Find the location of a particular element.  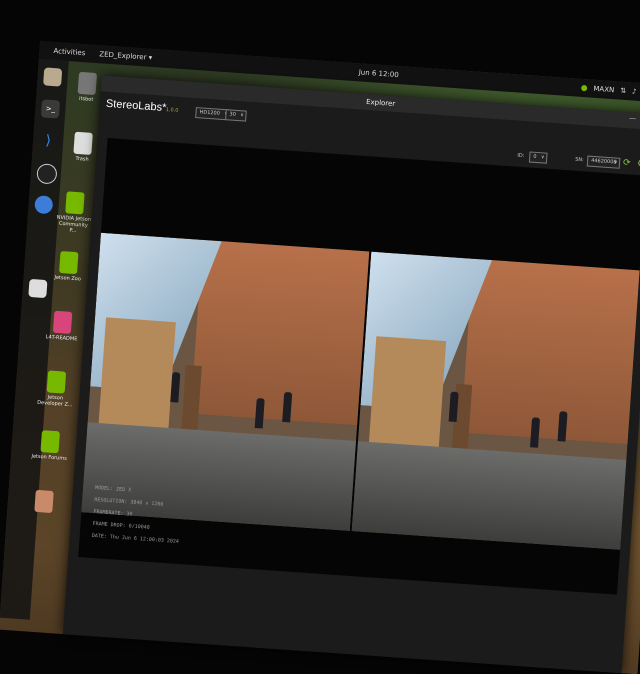

network-icon: ⇅ is located at coordinates (623, 91).